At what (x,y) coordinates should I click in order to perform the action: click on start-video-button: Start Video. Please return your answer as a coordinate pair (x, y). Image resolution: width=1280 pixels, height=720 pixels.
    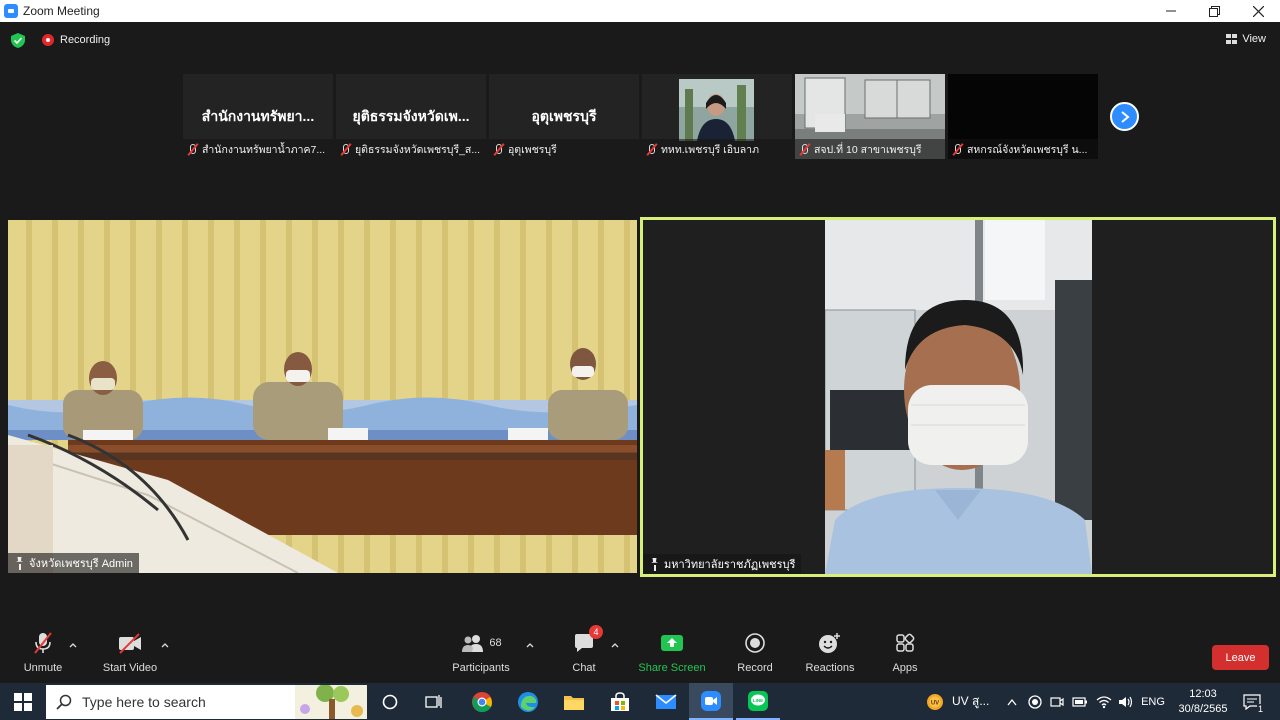
    Looking at the image, I should click on (130, 652).